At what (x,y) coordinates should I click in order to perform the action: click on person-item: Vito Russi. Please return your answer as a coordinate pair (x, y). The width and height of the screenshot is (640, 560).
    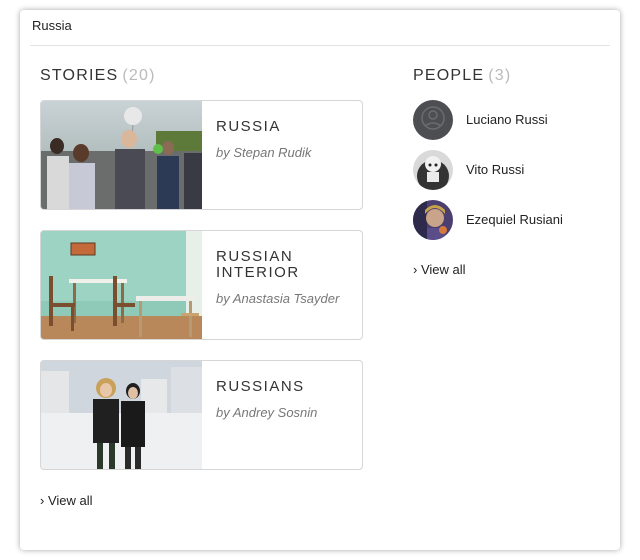
    Looking at the image, I should click on (513, 170).